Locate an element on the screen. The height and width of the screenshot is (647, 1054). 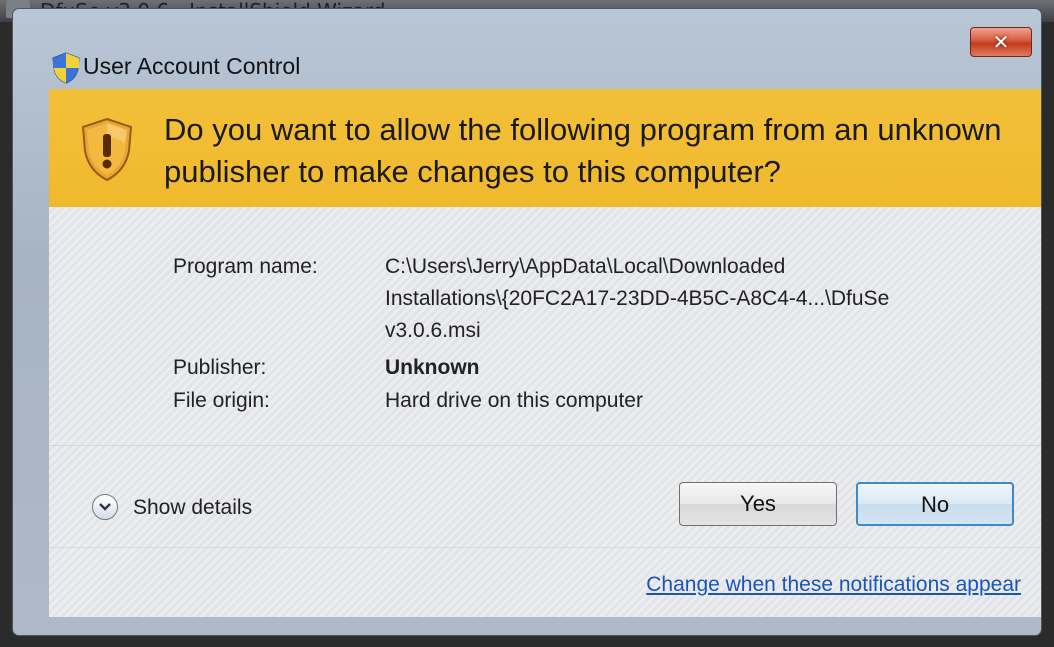
file-origin-value: Hard drive on this computer is located at coordinates (514, 400).